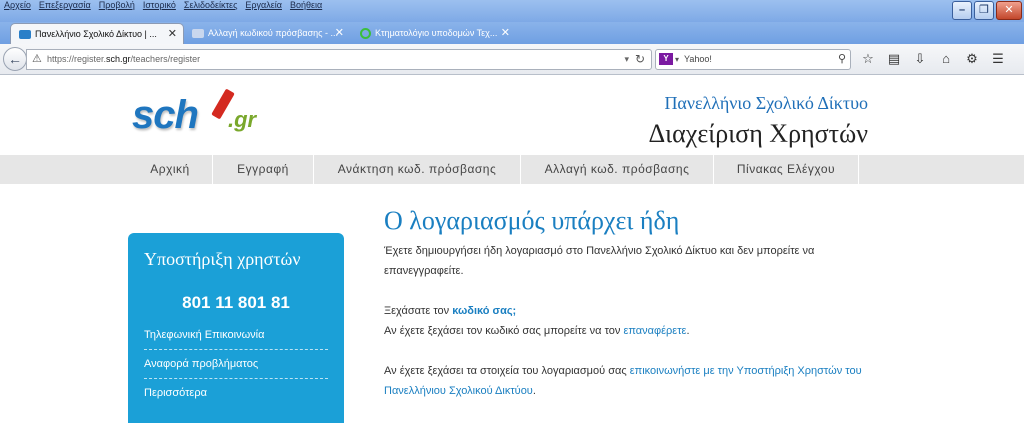 This screenshot has width=1024, height=423. Describe the element at coordinates (198, 34) in the screenshot. I see `page-favicon-icon` at that location.